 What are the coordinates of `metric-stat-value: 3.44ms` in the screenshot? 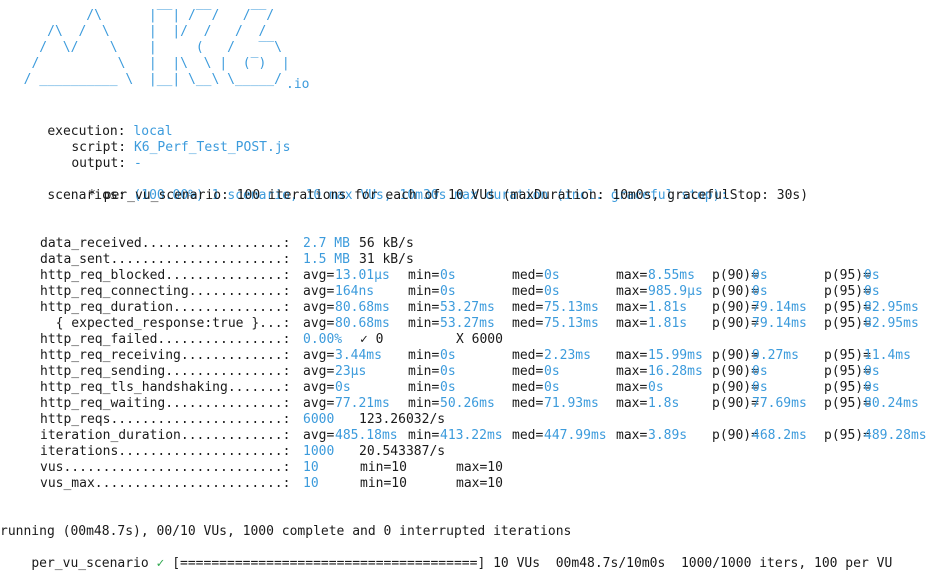 It's located at (358, 355).